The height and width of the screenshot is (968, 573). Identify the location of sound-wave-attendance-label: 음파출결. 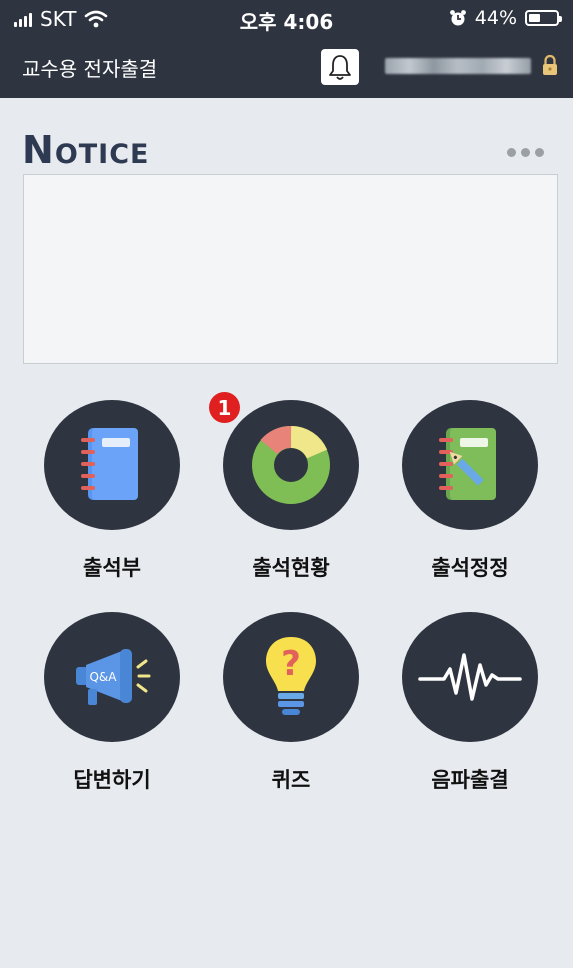
(470, 779).